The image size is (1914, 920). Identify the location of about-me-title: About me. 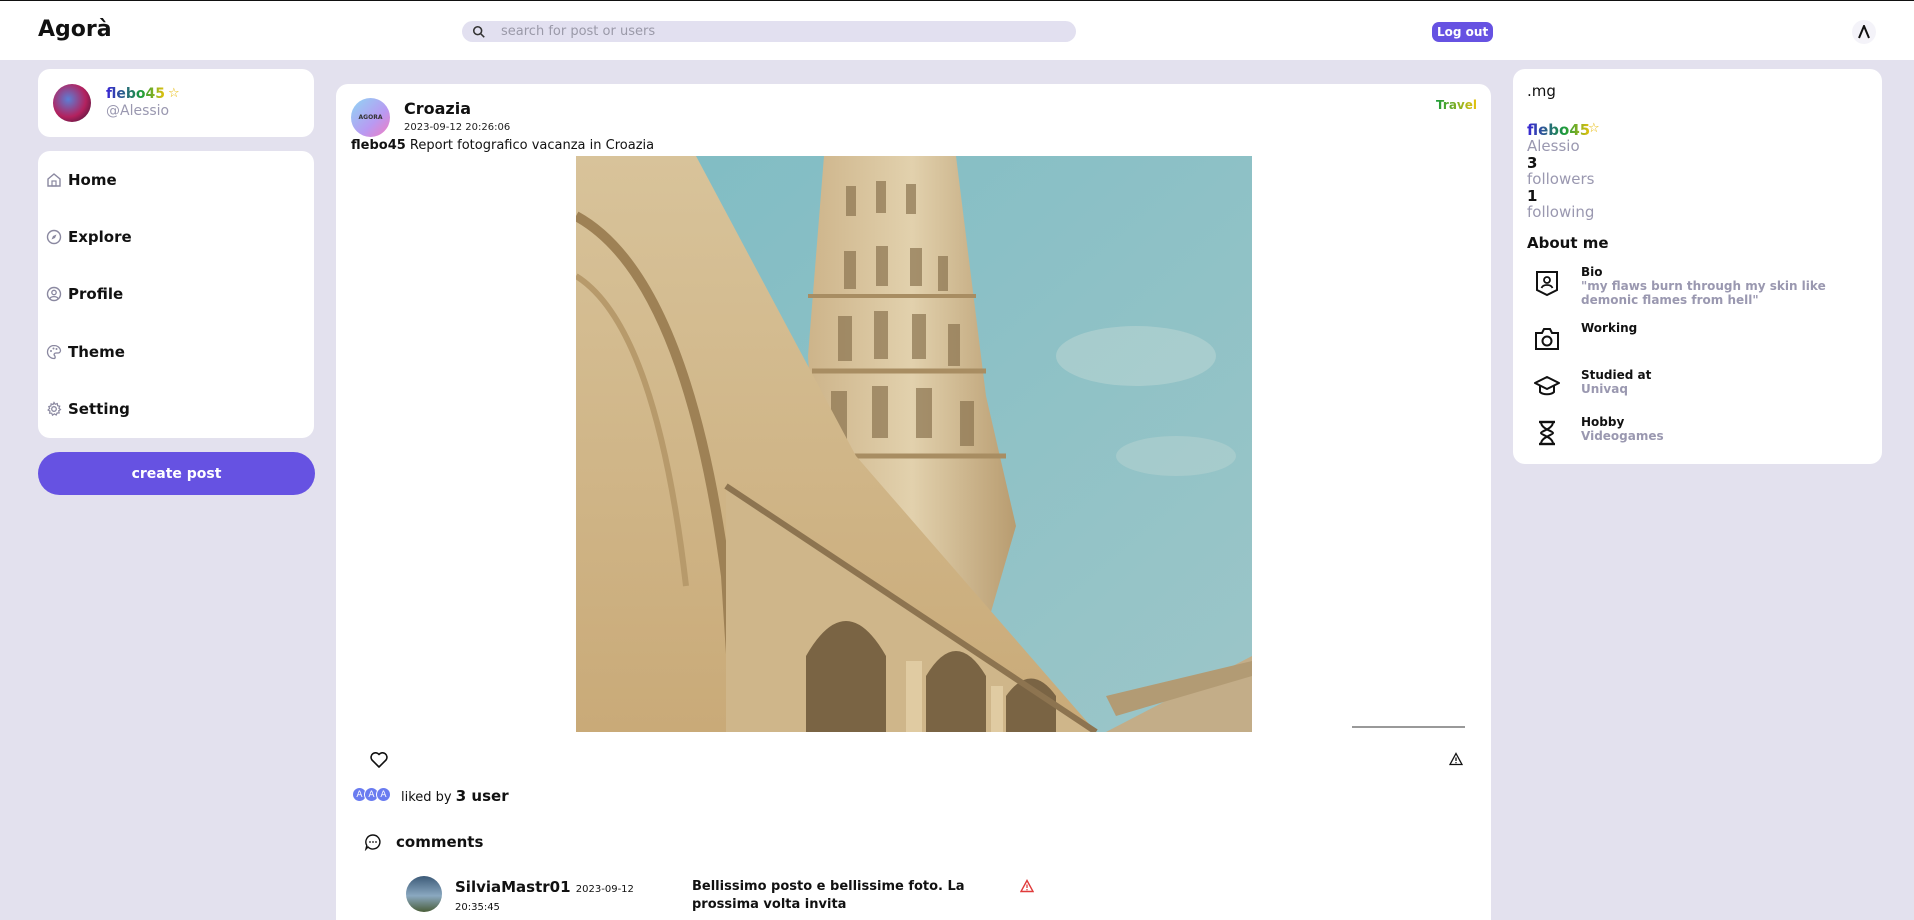
(1568, 243).